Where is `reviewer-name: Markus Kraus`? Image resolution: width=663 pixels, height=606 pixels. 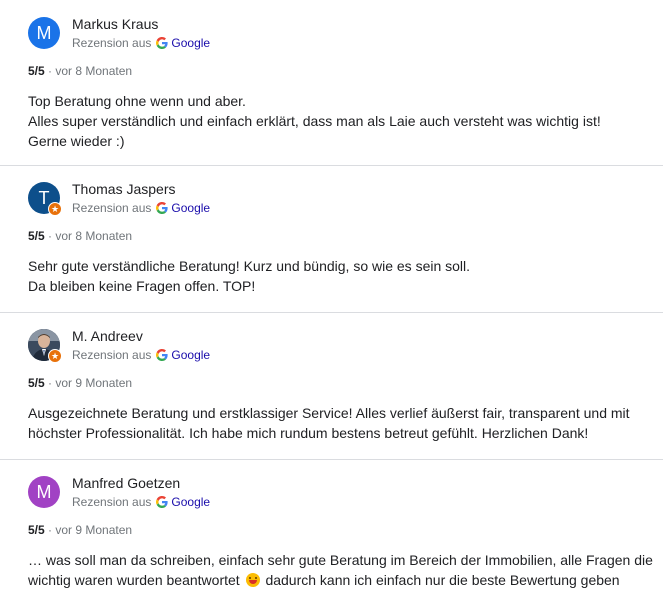
reviewer-name: Markus Kraus is located at coordinates (141, 24).